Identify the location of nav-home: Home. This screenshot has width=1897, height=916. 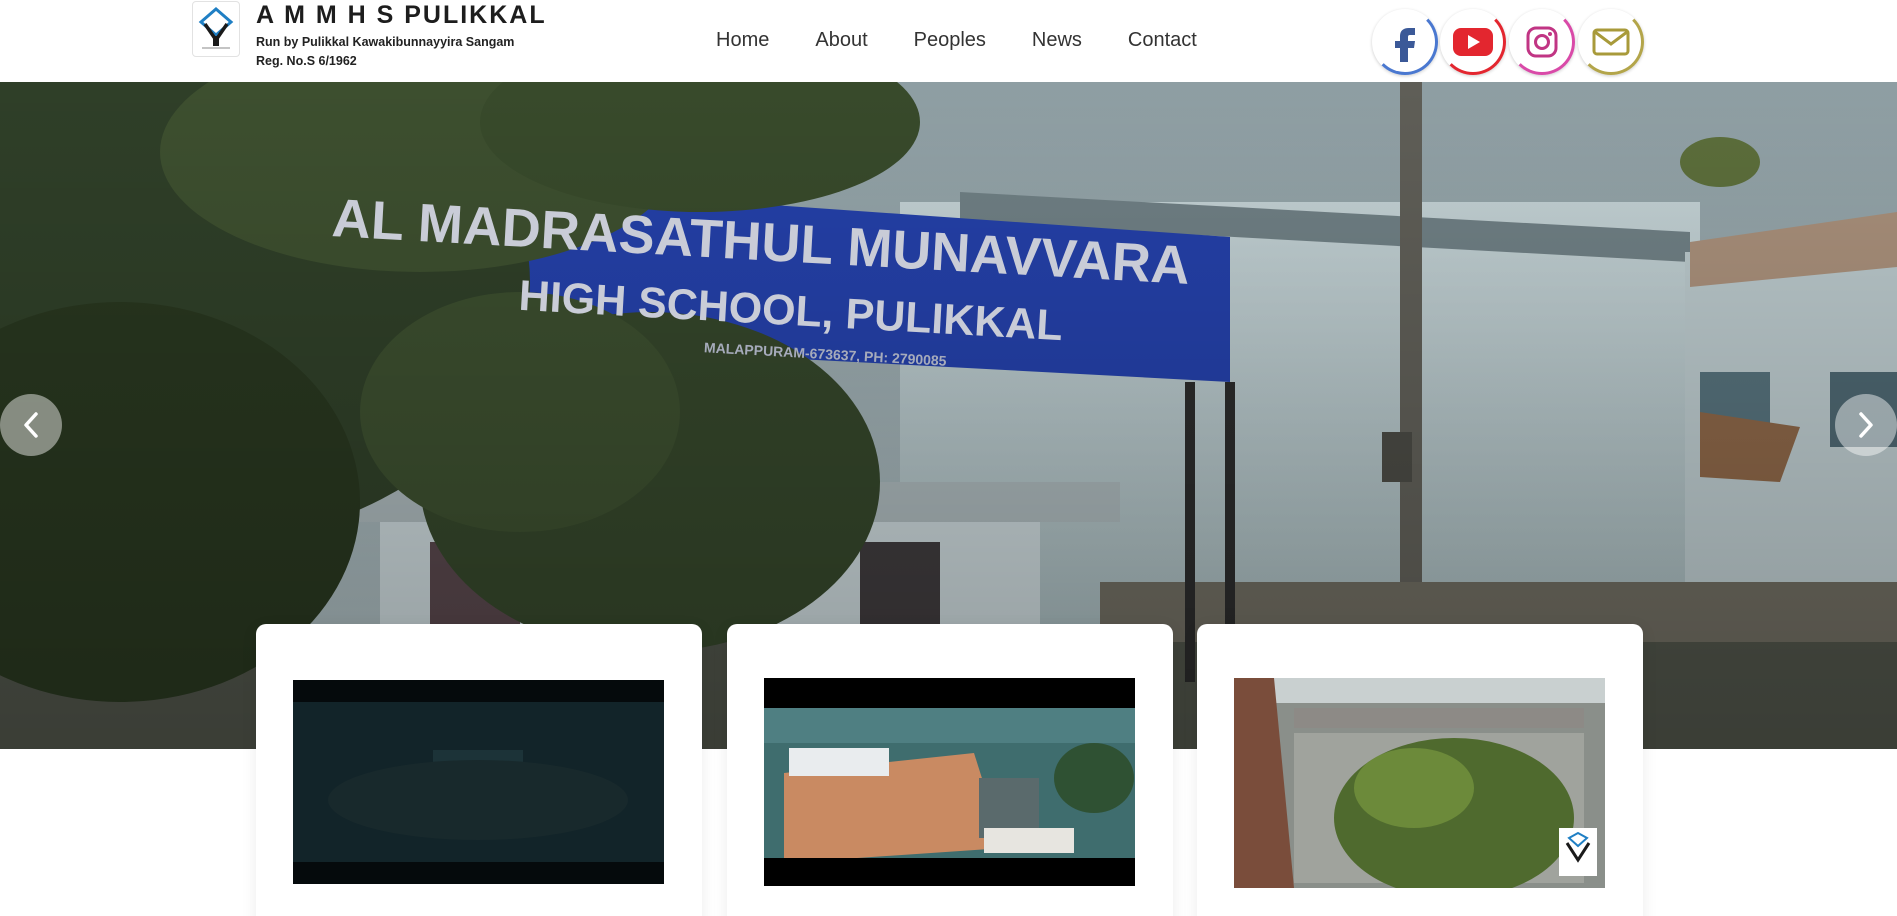
(742, 40).